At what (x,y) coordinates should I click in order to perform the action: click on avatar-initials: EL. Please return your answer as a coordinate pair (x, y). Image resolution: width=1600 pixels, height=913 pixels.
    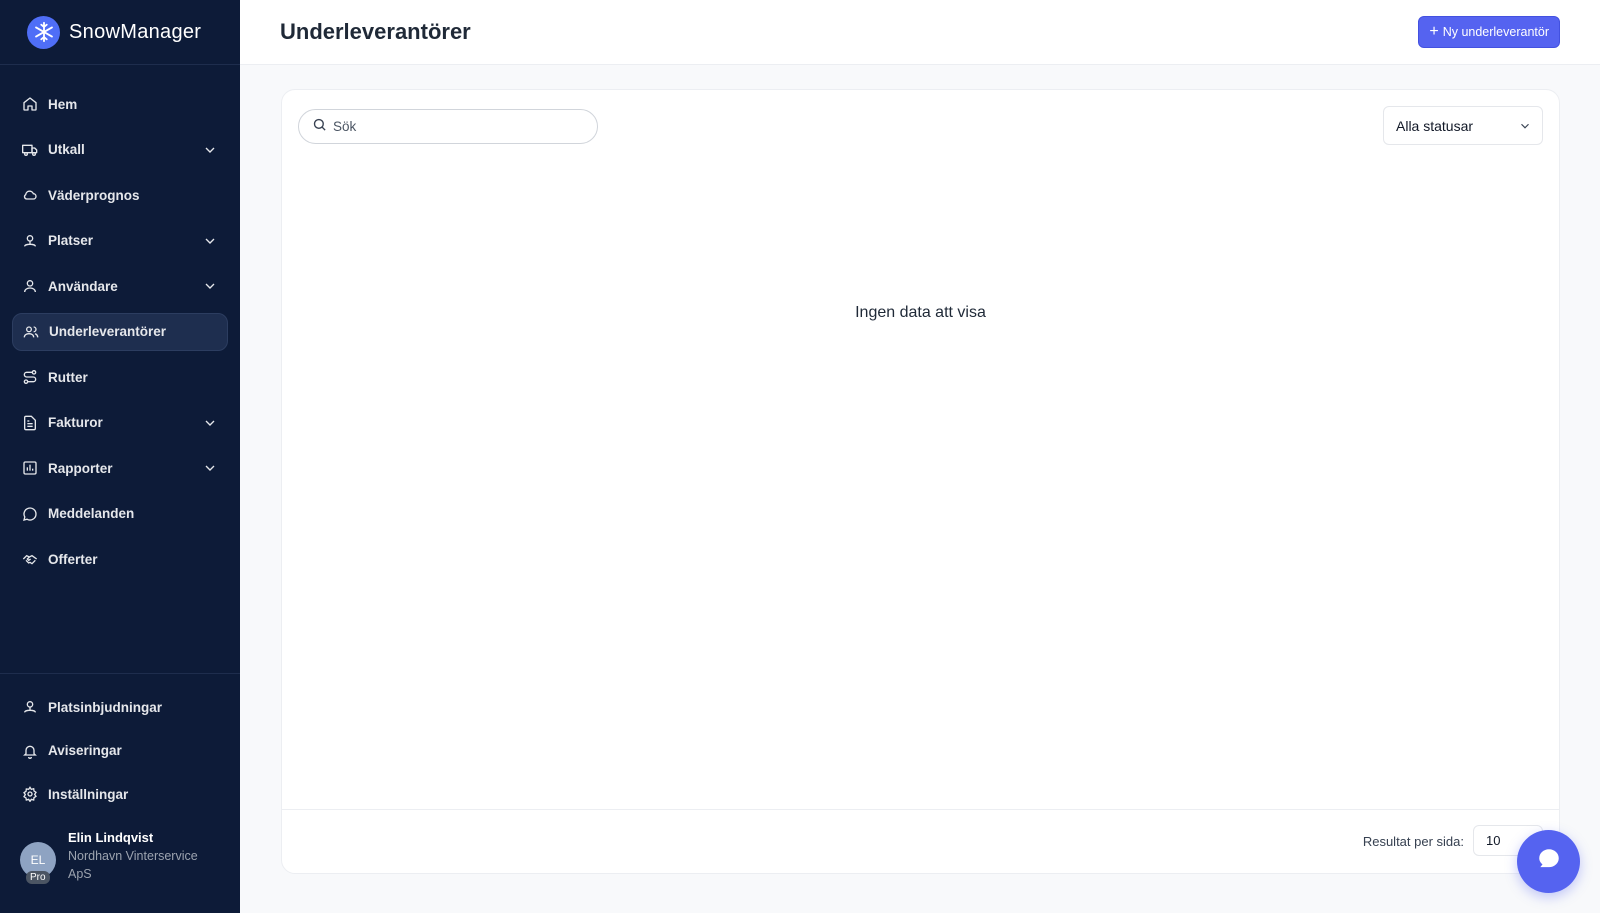
    Looking at the image, I should click on (38, 860).